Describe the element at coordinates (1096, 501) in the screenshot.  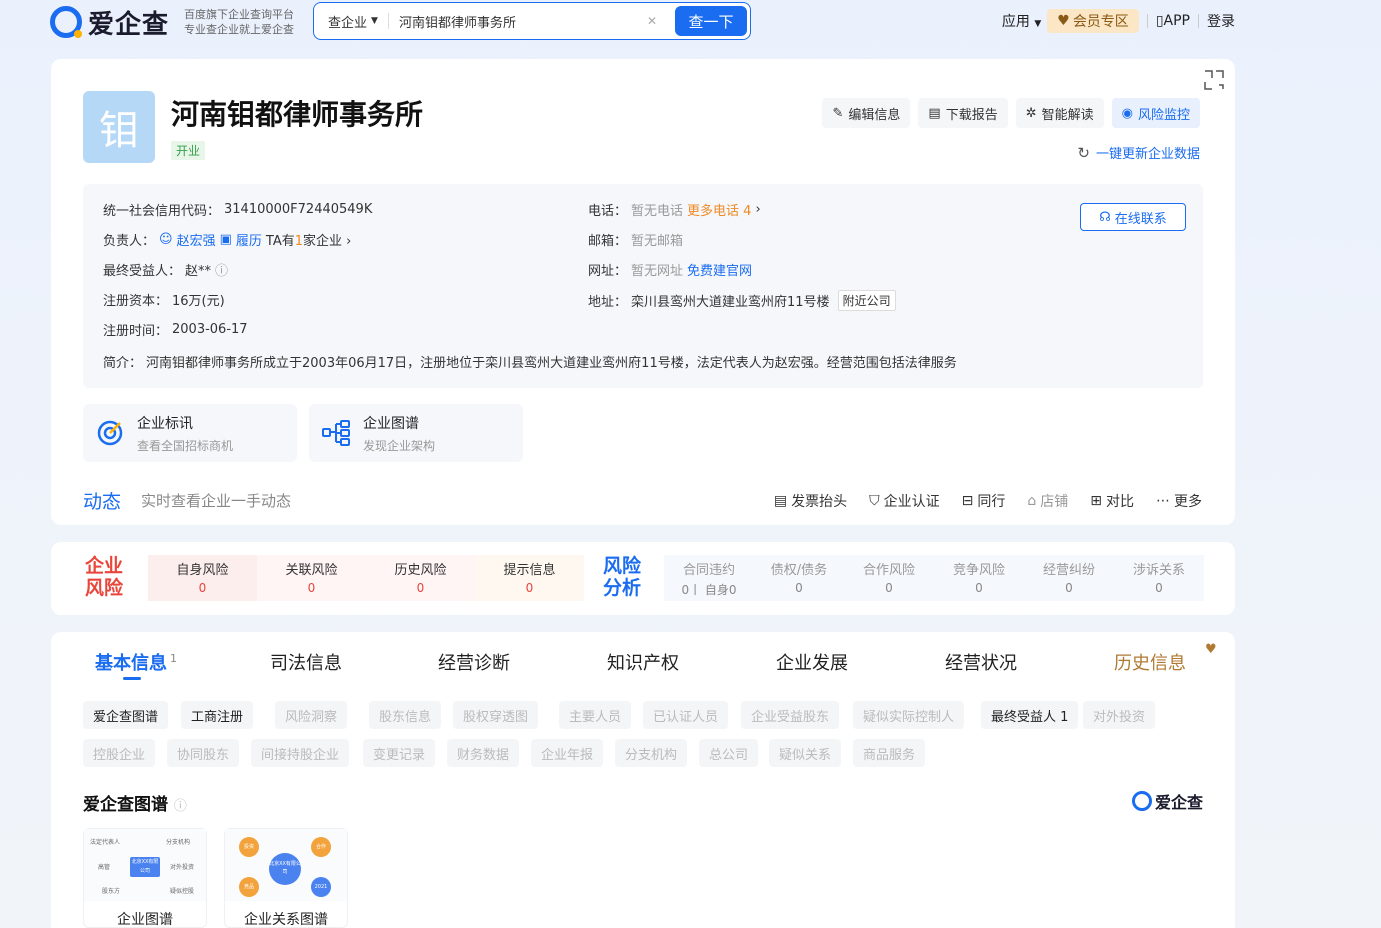
I see `compare-icon: ⊞` at that location.